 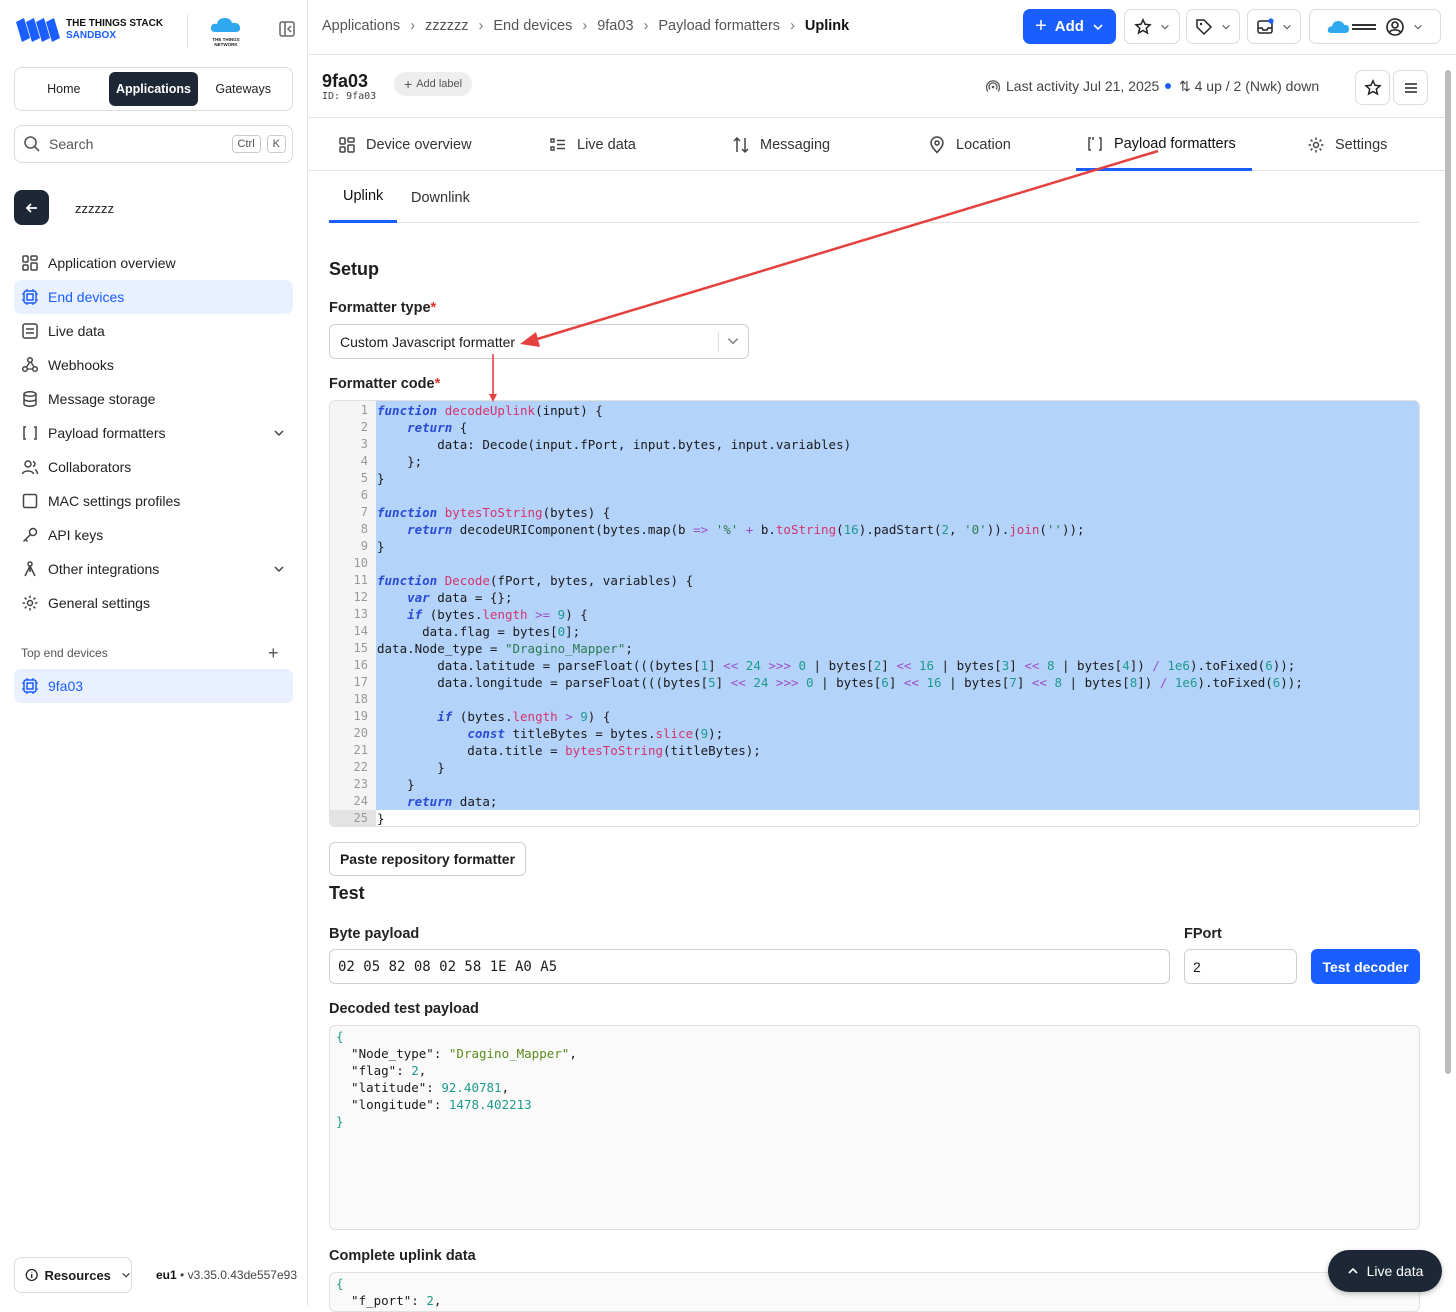 What do you see at coordinates (64, 89) in the screenshot?
I see `nav-home: Home` at bounding box center [64, 89].